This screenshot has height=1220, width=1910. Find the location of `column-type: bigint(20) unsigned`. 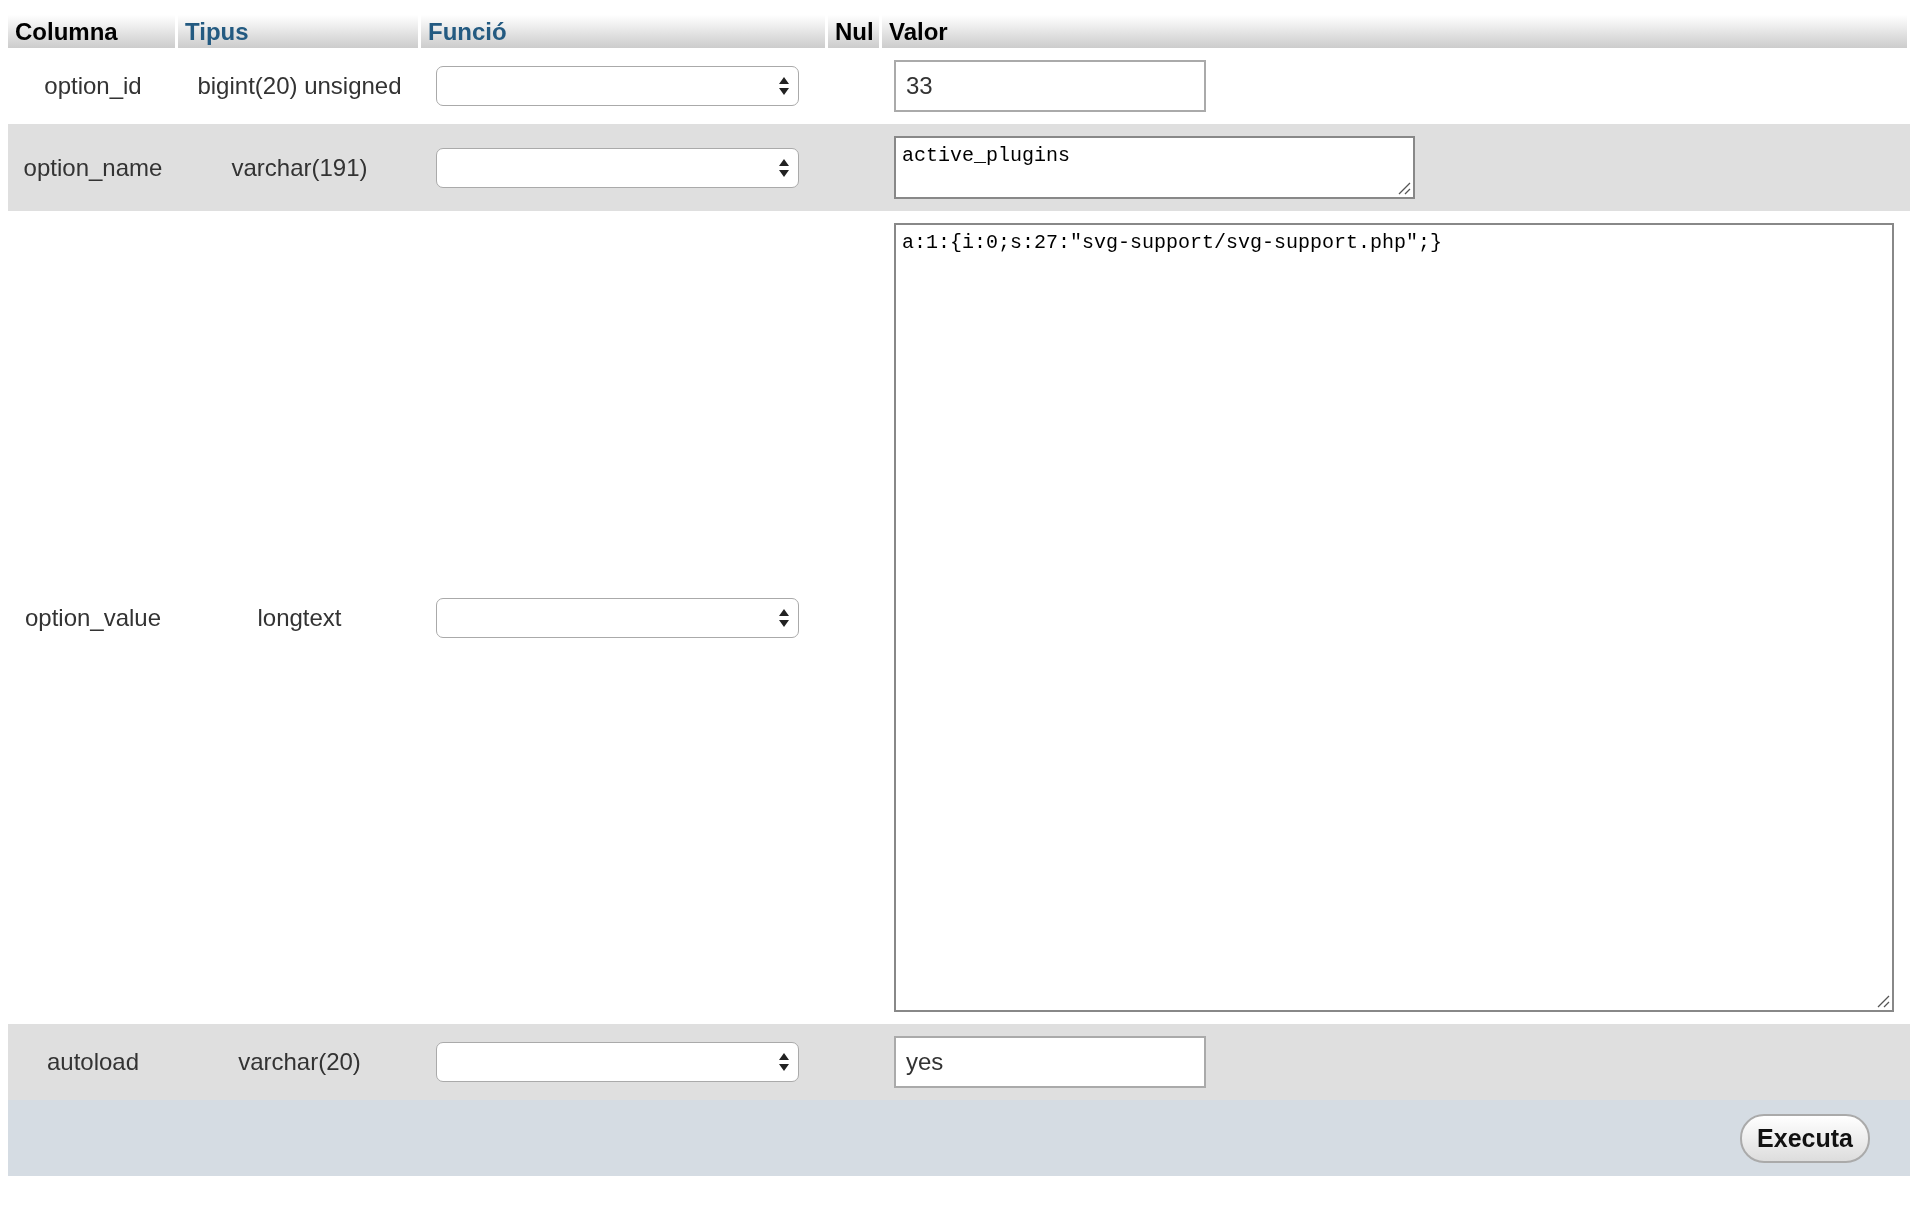

column-type: bigint(20) unsigned is located at coordinates (299, 86).